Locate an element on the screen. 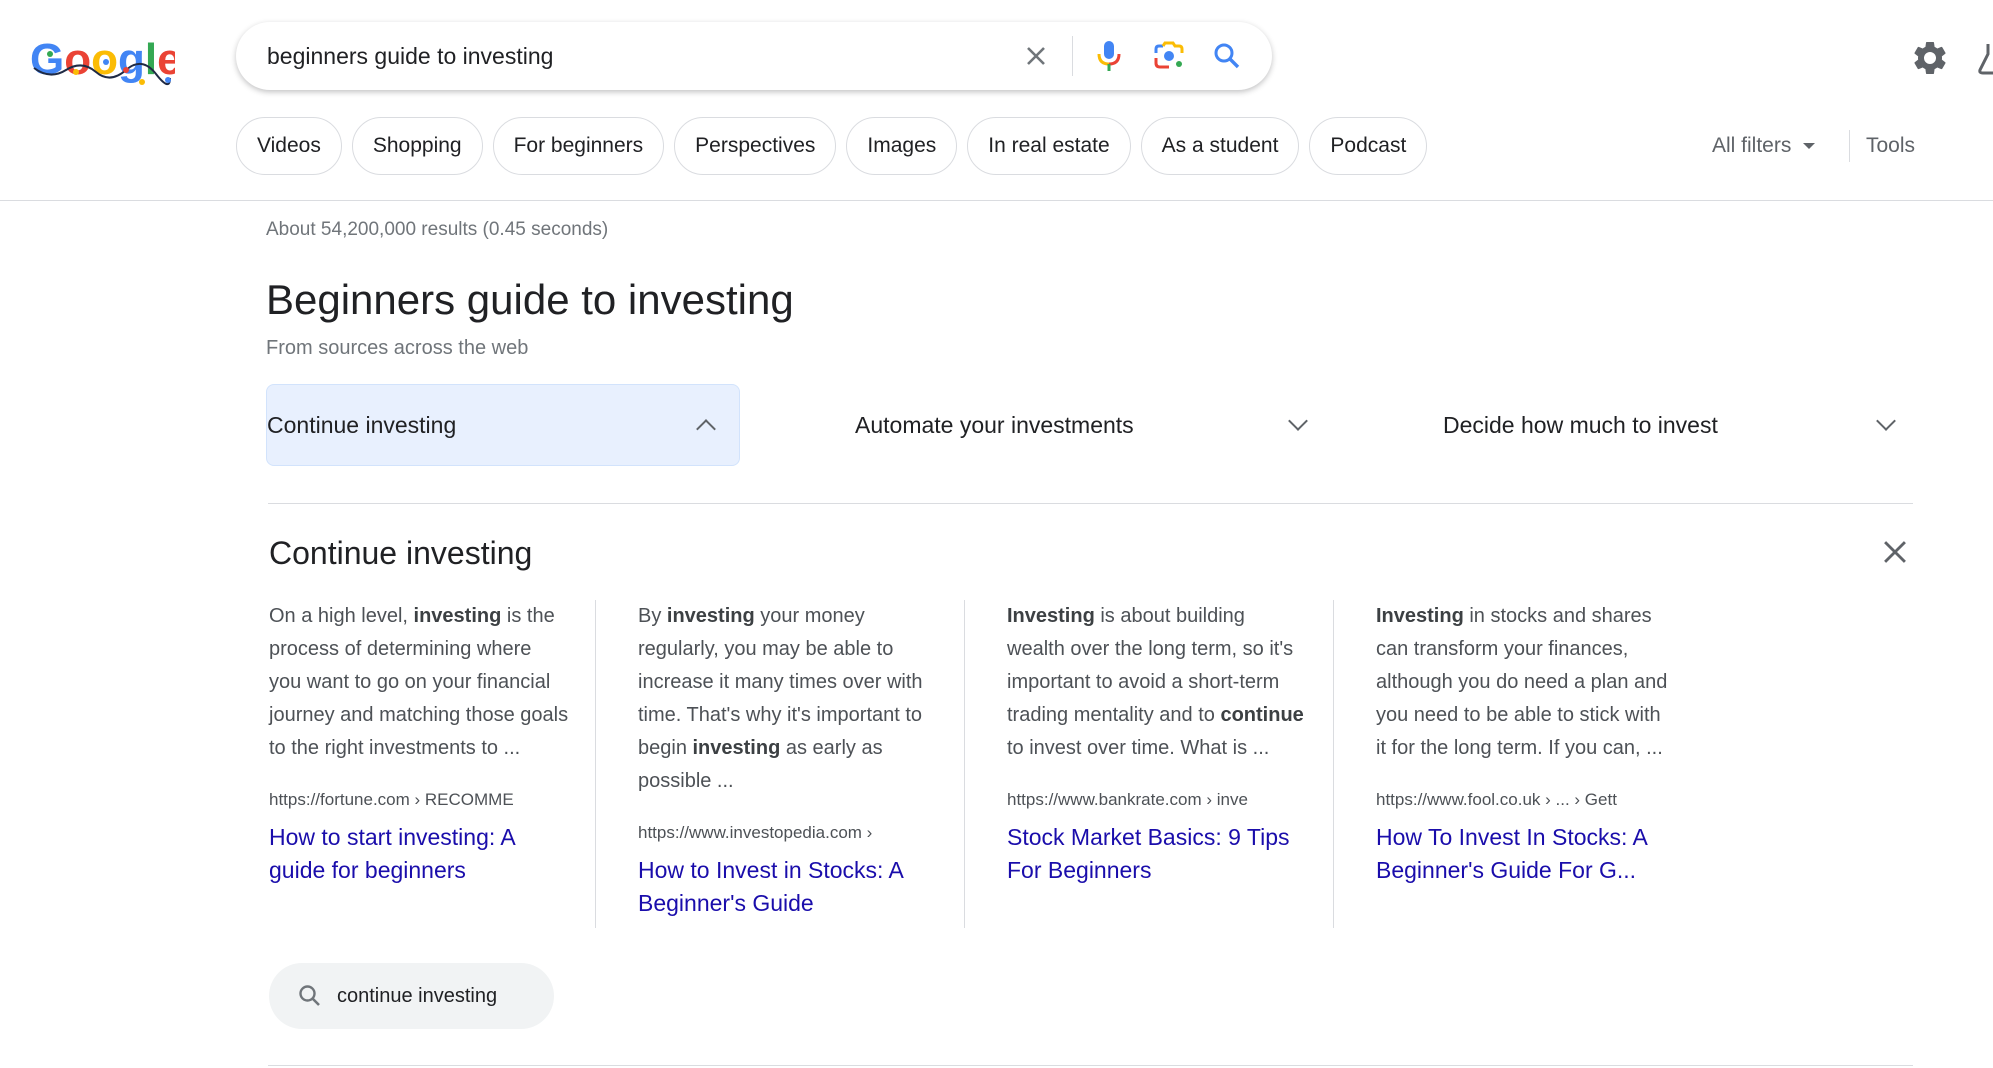 This screenshot has width=1993, height=1068. camera-lens-icon is located at coordinates (1169, 56).